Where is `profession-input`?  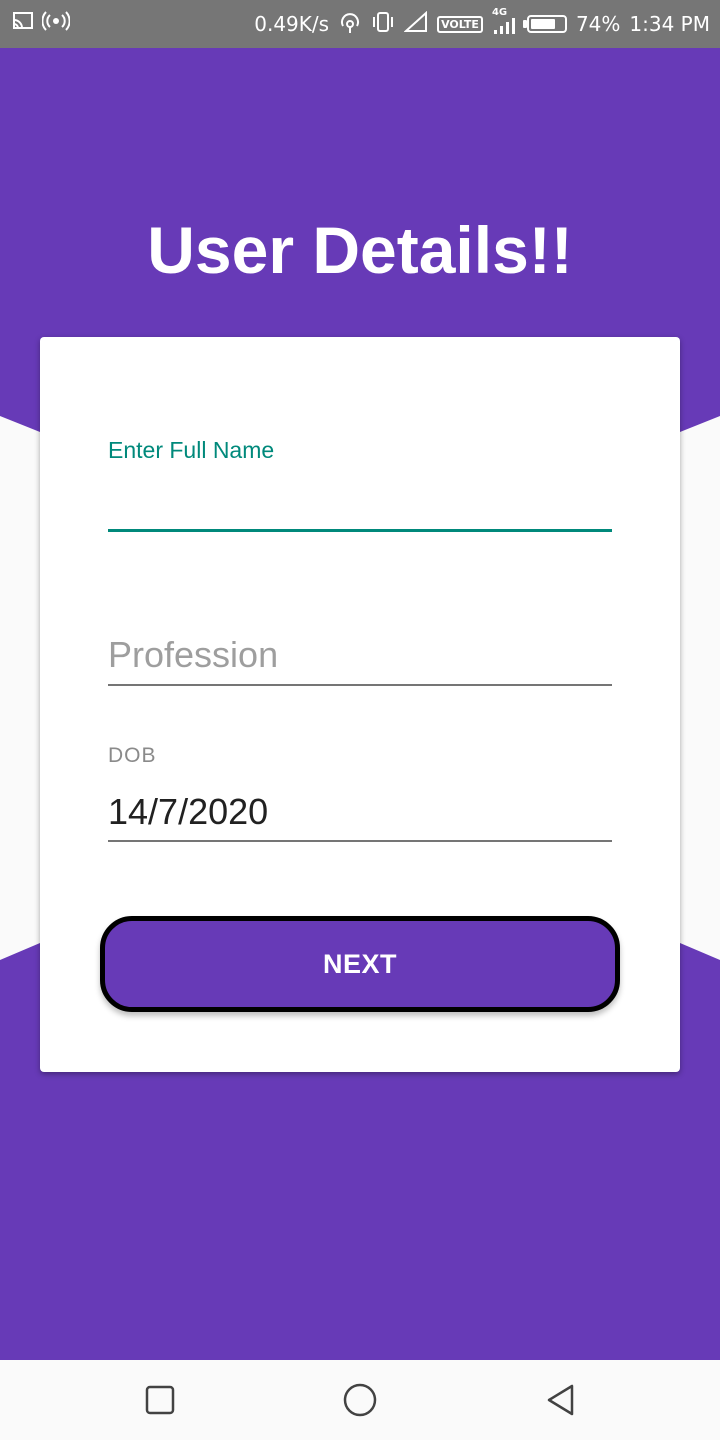 profession-input is located at coordinates (360, 655).